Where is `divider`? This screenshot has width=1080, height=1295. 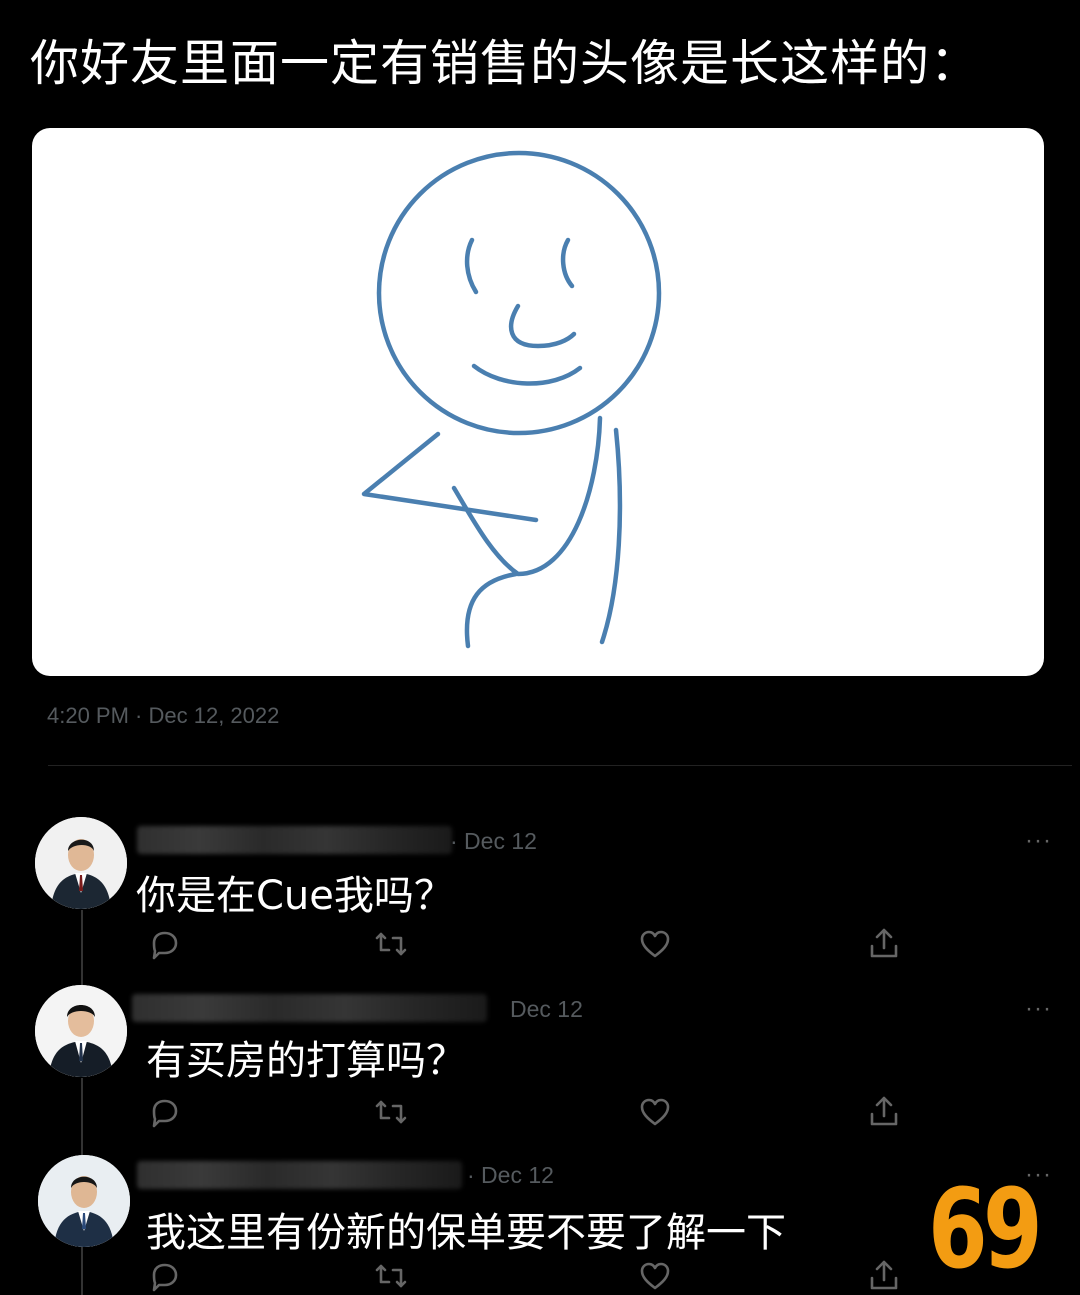 divider is located at coordinates (560, 765).